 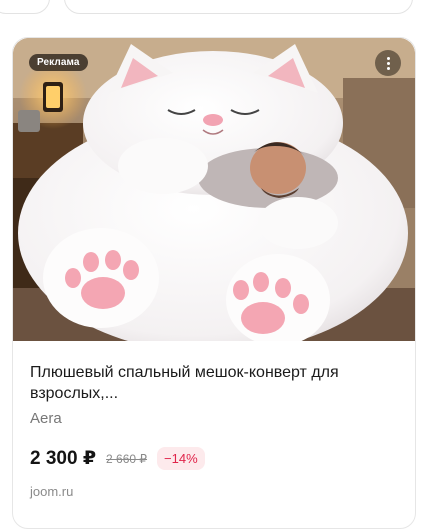 What do you see at coordinates (51, 491) in the screenshot?
I see `store-domain: joom.ru` at bounding box center [51, 491].